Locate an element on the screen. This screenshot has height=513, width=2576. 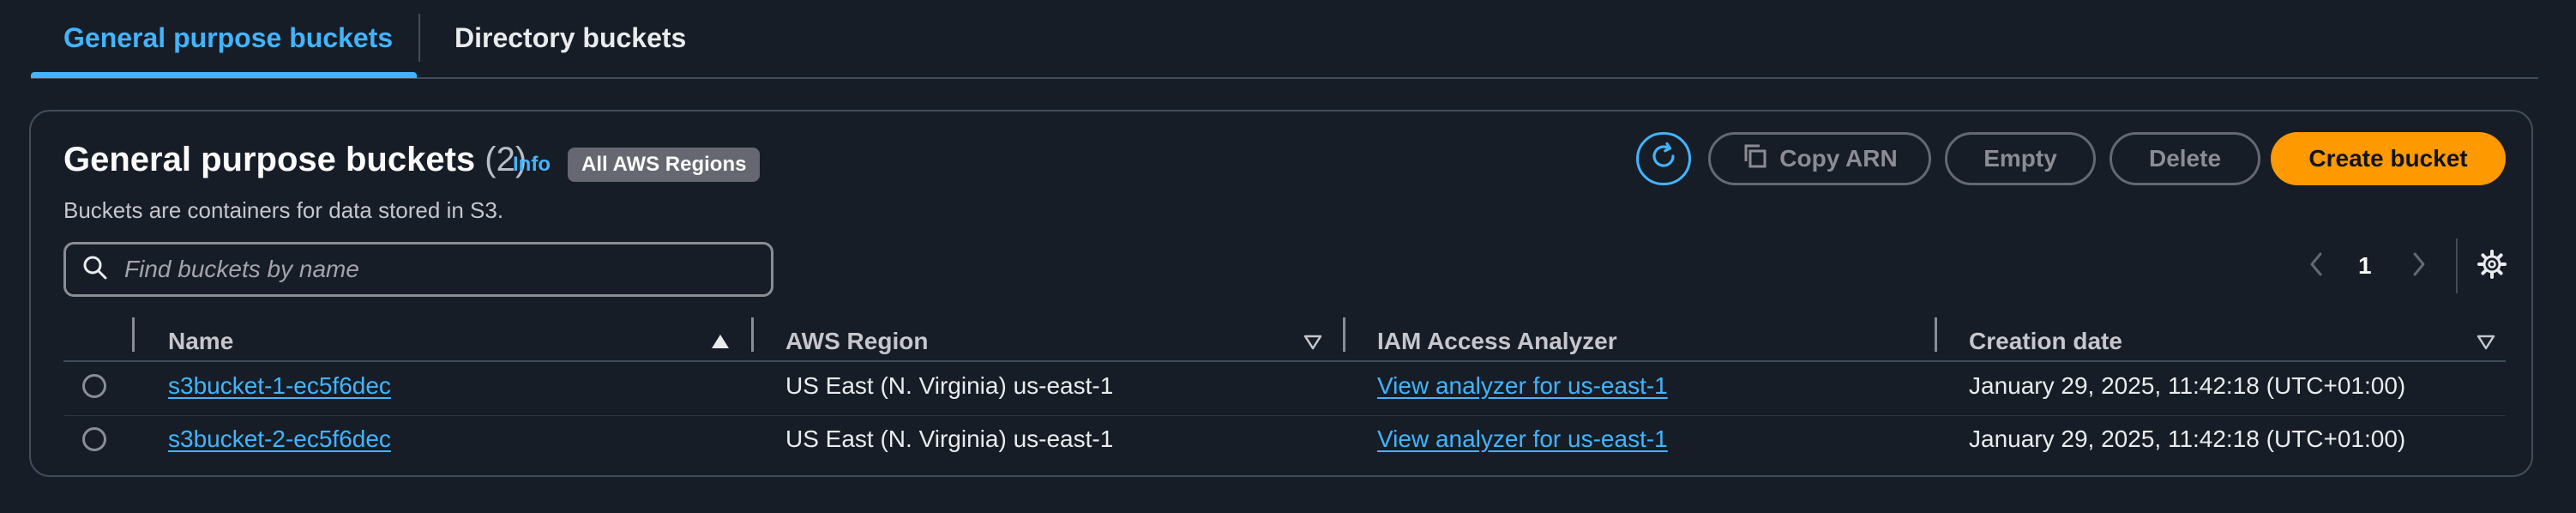
copy-icon is located at coordinates (1756, 159).